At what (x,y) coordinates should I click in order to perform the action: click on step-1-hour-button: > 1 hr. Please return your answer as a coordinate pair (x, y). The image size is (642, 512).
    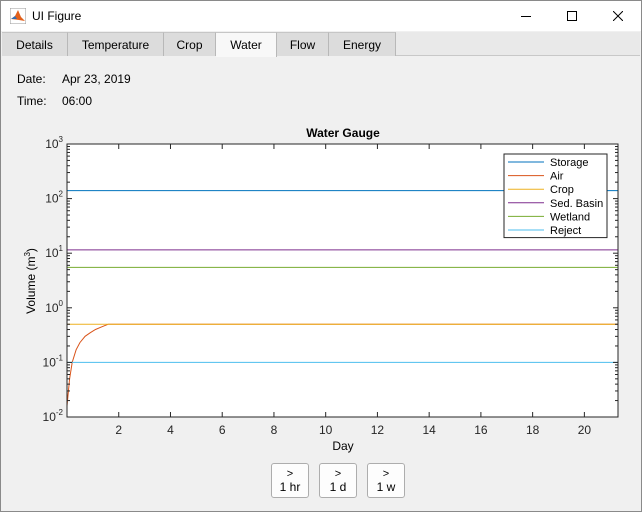
    Looking at the image, I should click on (290, 480).